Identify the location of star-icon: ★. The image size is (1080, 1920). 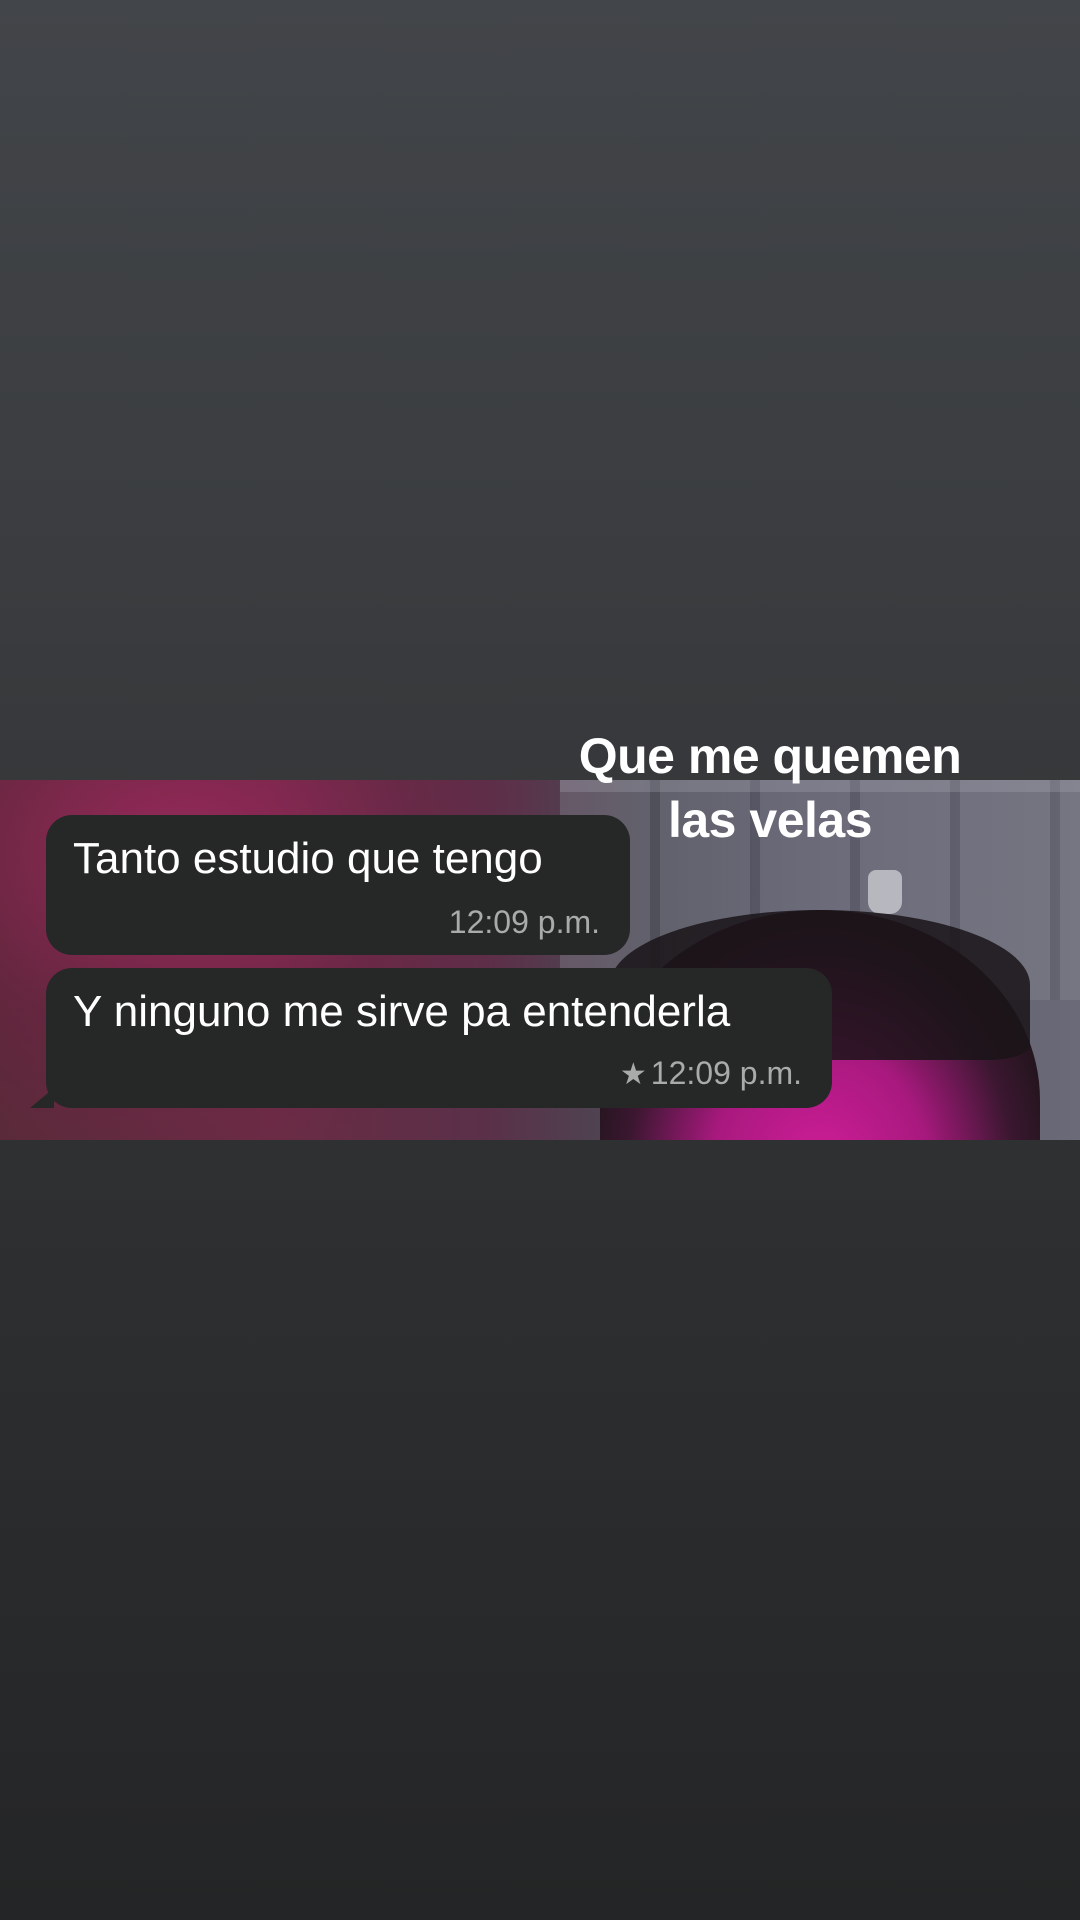
(633, 1074).